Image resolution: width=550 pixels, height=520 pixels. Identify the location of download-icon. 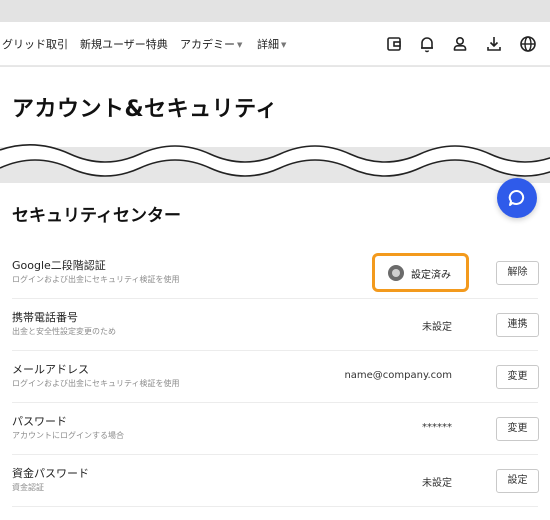
(494, 44).